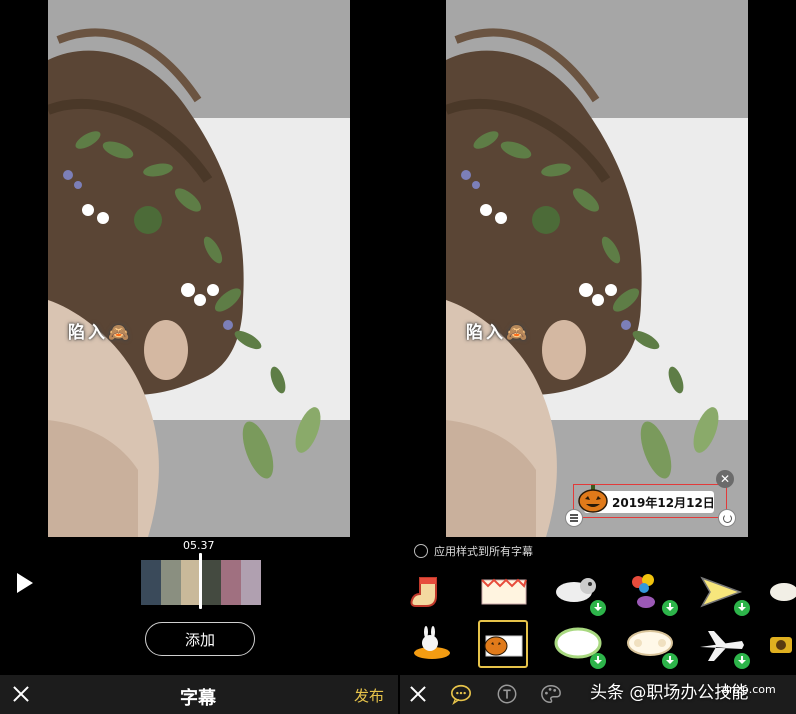 The height and width of the screenshot is (714, 796). Describe the element at coordinates (579, 647) in the screenshot. I see `speech-bubble-sticker` at that location.